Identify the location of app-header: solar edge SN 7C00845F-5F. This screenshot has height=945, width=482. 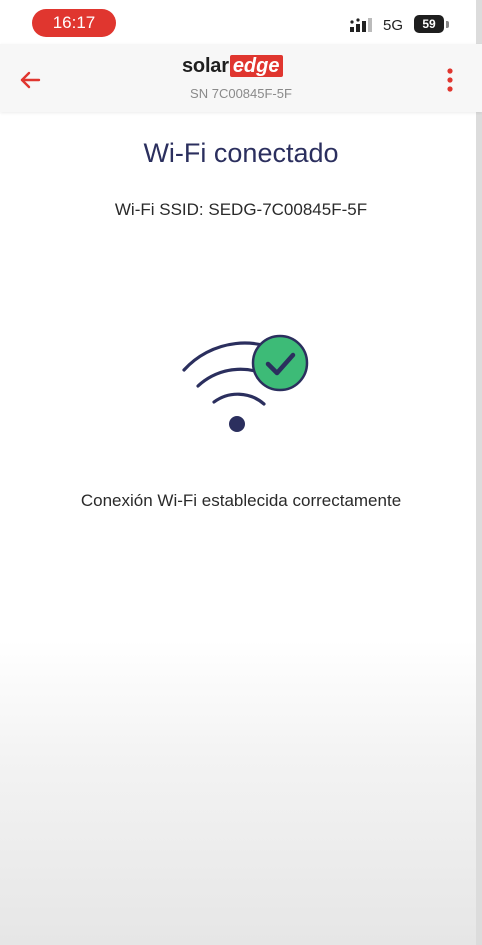
(241, 78).